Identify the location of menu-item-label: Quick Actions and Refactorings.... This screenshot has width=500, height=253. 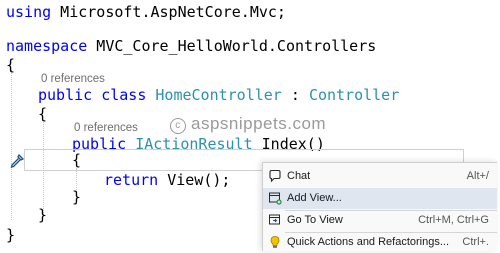
(368, 242).